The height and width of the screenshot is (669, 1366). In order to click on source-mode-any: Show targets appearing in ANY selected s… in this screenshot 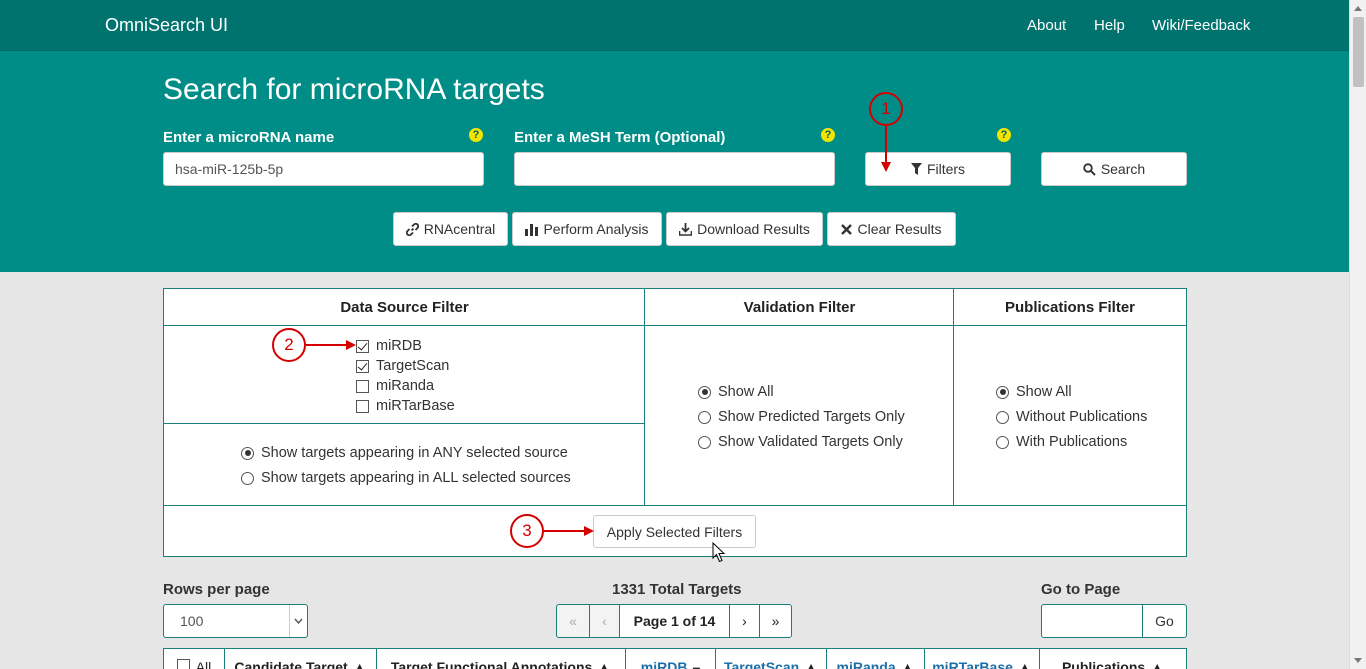, I will do `click(404, 453)`.